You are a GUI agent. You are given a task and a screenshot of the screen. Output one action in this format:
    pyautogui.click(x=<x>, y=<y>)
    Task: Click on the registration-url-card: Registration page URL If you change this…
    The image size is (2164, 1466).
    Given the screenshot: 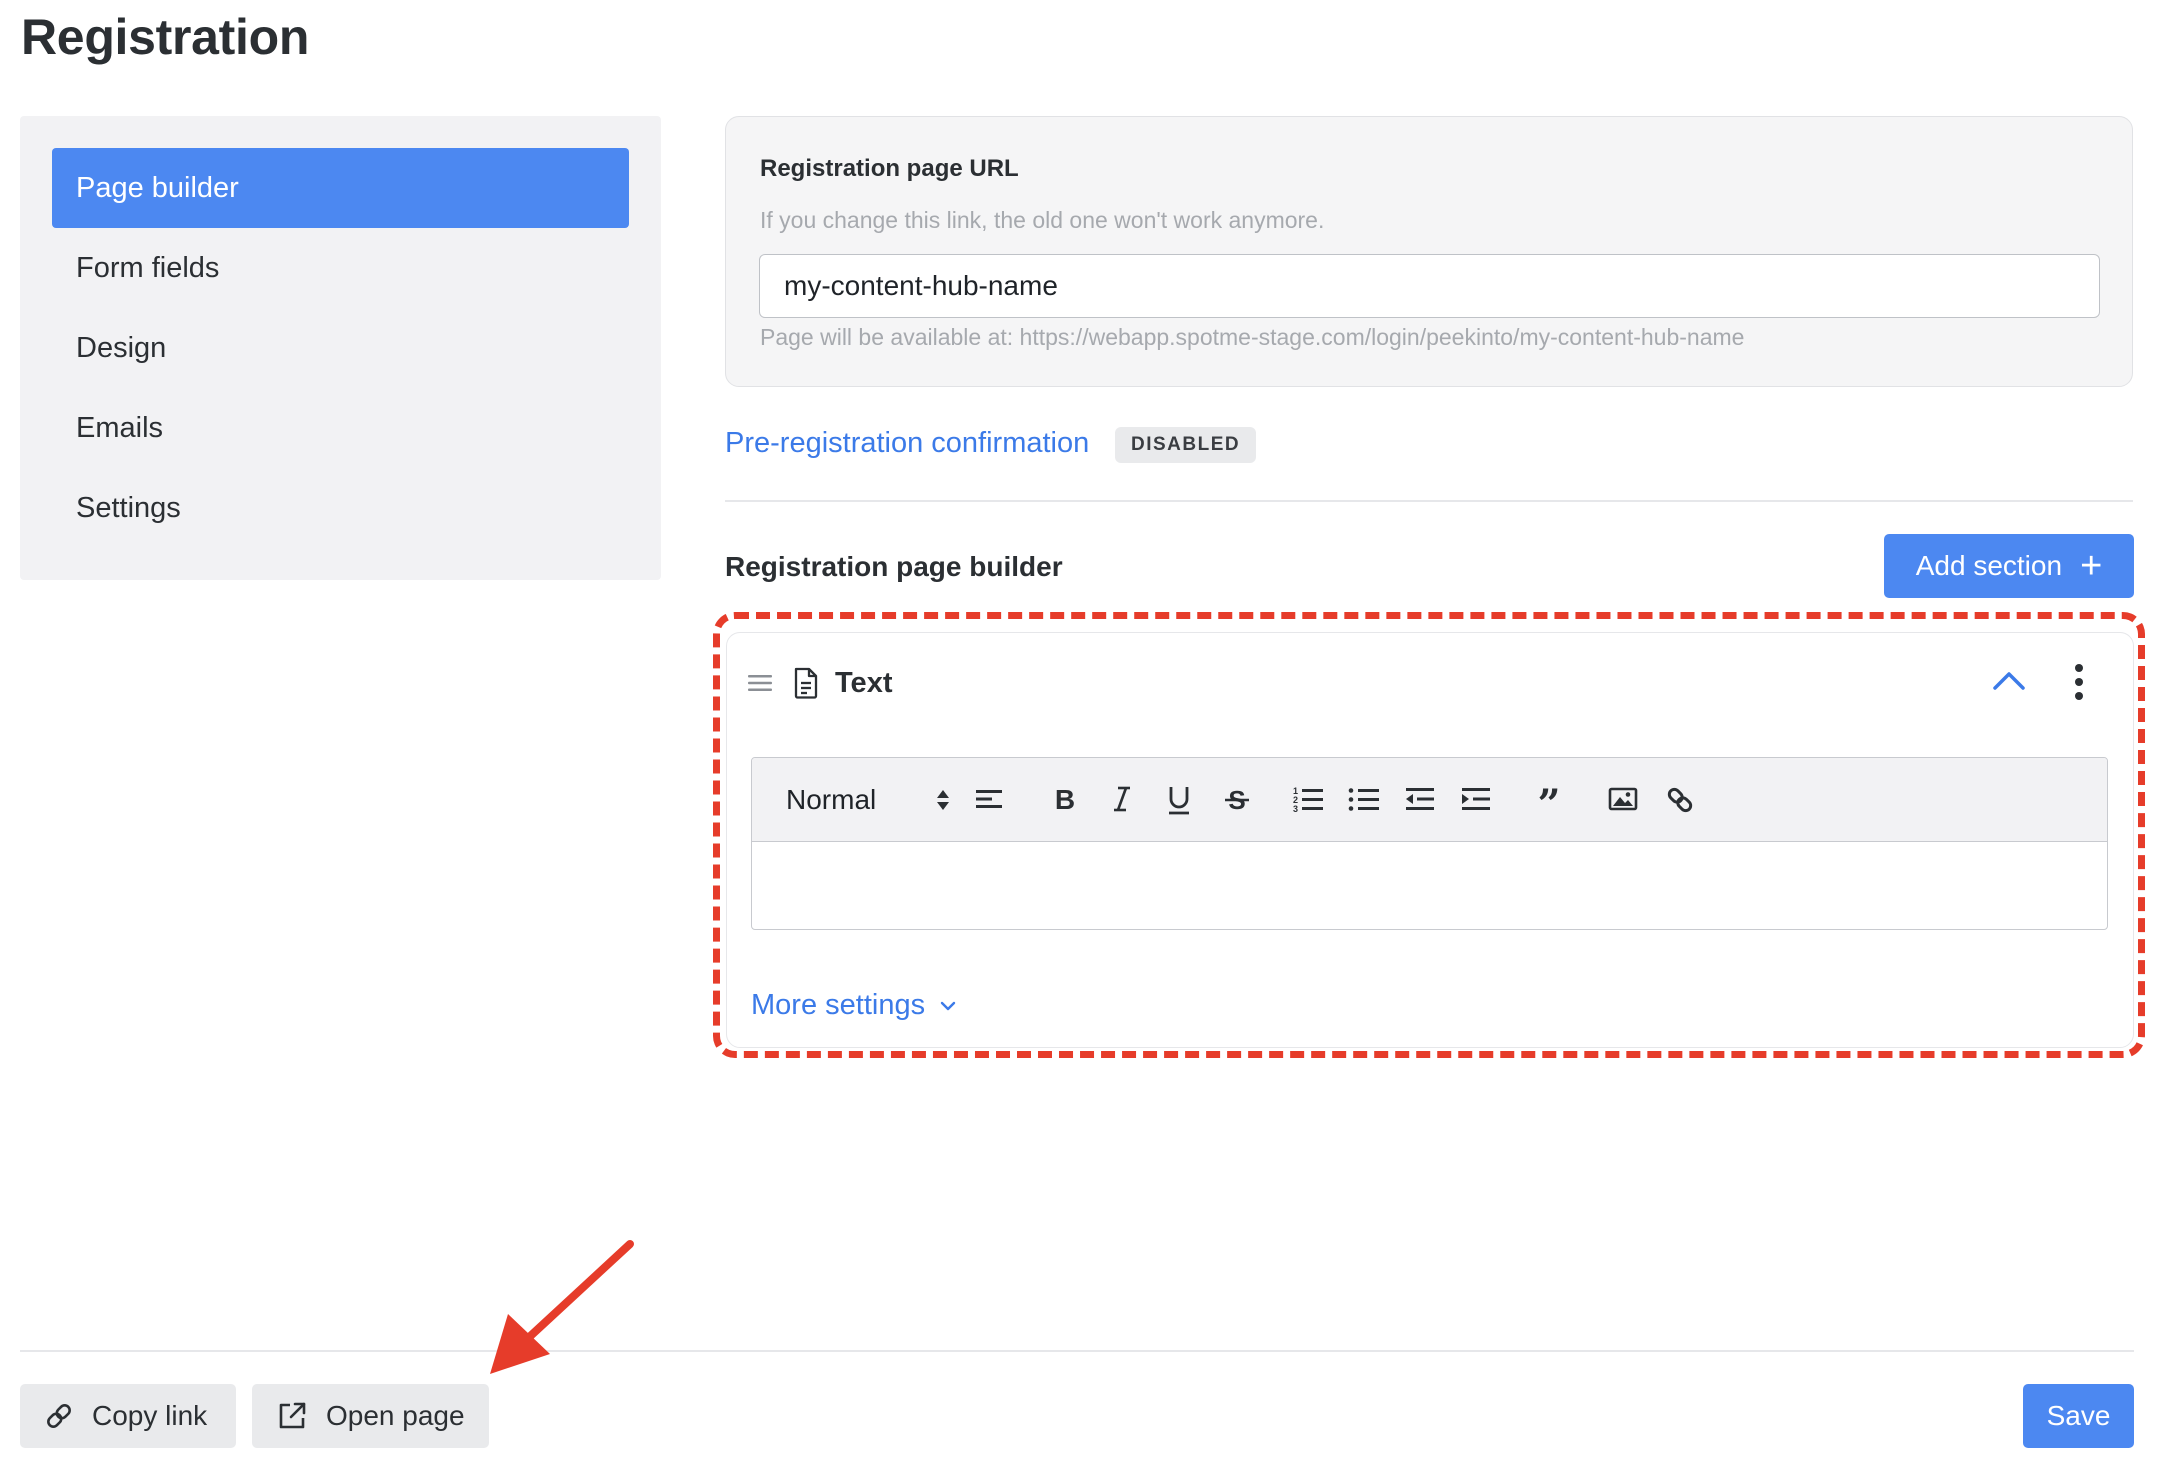 What is the action you would take?
    pyautogui.click(x=1429, y=251)
    